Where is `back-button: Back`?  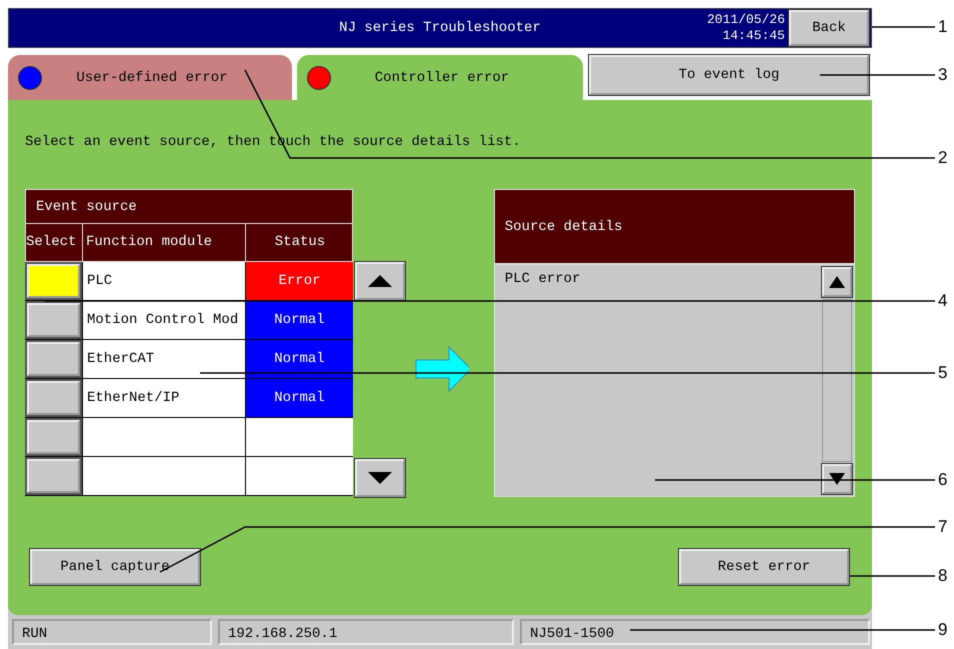
back-button: Back is located at coordinates (829, 28).